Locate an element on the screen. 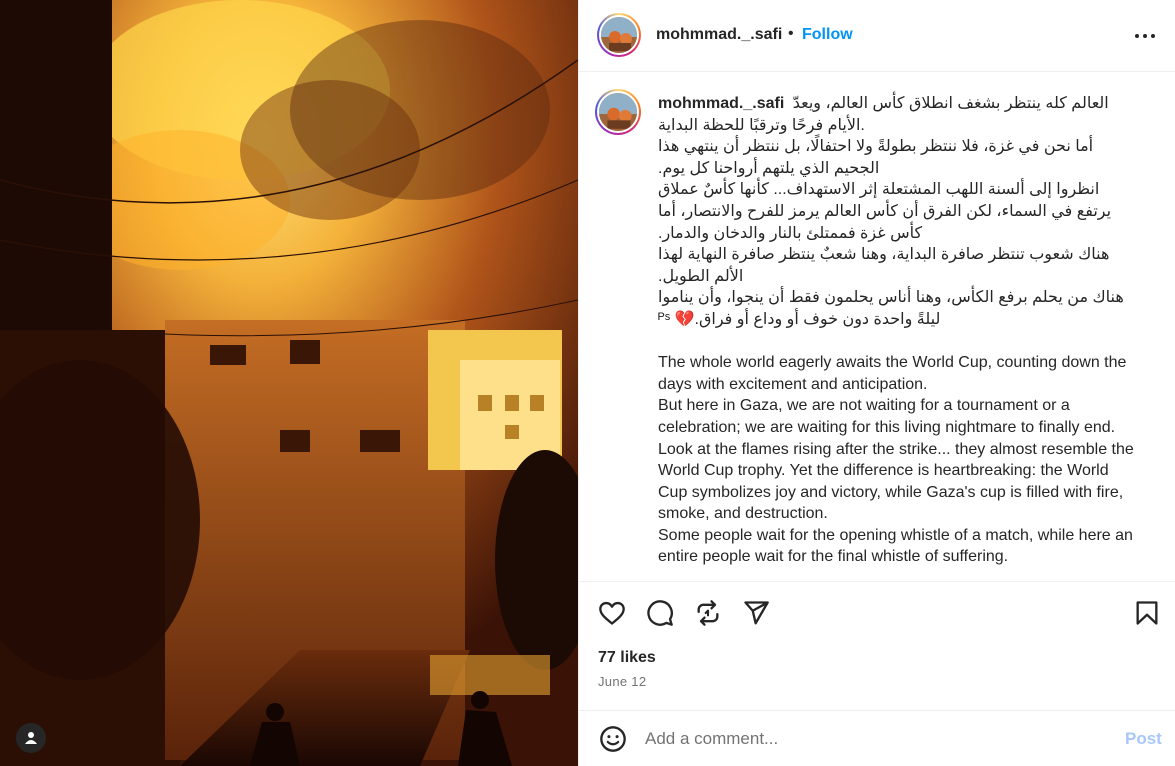  heart-icon is located at coordinates (612, 613).